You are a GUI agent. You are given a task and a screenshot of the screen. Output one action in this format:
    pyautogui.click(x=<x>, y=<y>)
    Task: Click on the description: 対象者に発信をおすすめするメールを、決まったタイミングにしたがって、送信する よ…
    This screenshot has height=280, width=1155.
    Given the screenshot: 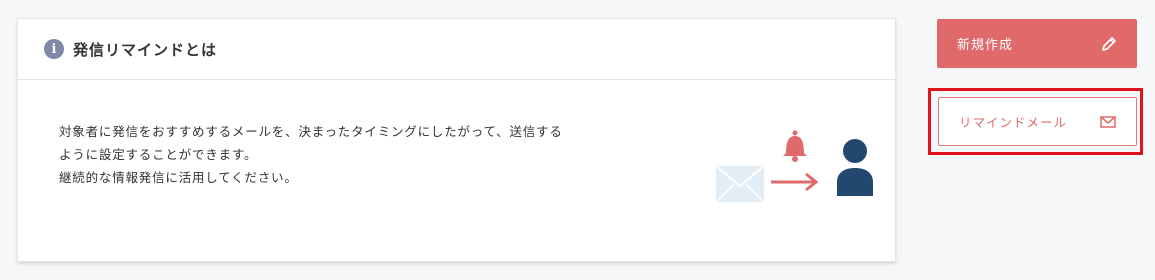 What is the action you would take?
    pyautogui.click(x=311, y=154)
    